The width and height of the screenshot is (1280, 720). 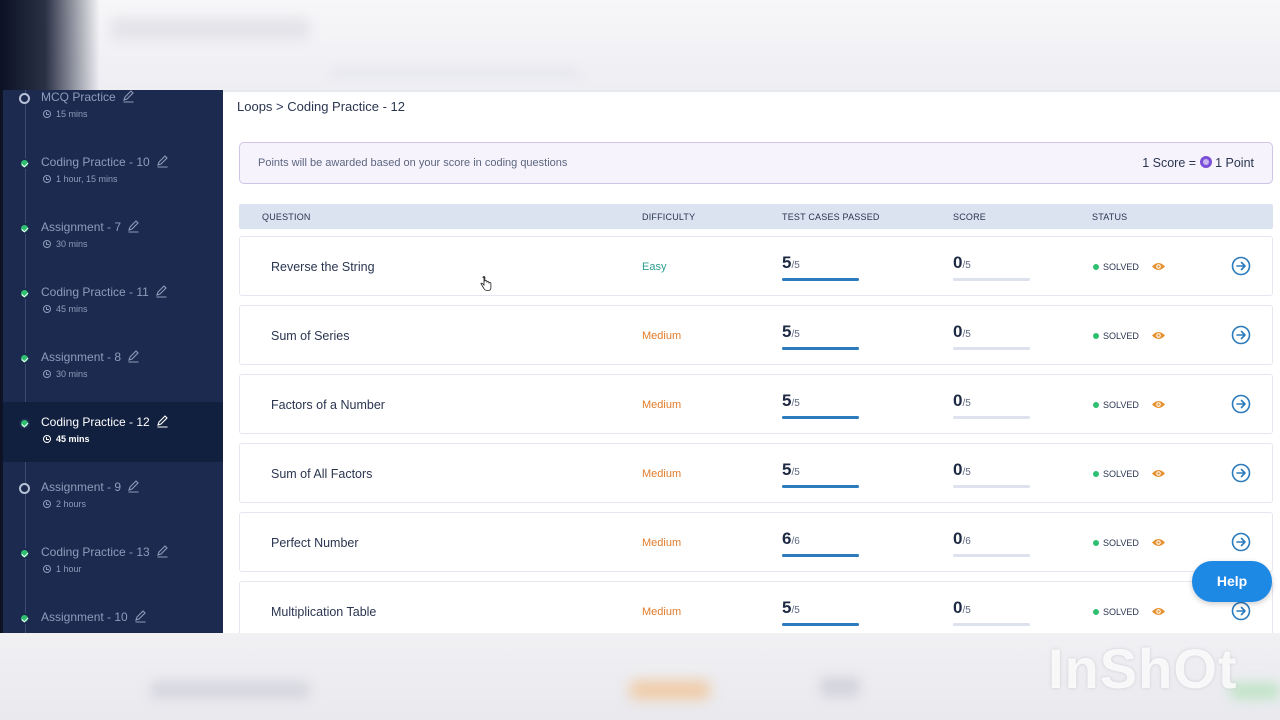 What do you see at coordinates (104, 292) in the screenshot?
I see `sidebar-item-title: Coding Practice - 11` at bounding box center [104, 292].